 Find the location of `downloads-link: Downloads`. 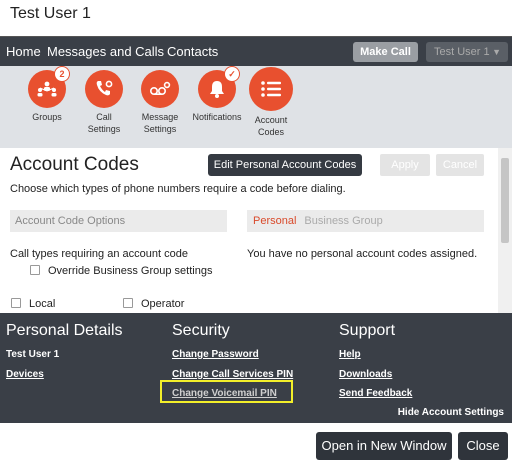

downloads-link: Downloads is located at coordinates (365, 374).